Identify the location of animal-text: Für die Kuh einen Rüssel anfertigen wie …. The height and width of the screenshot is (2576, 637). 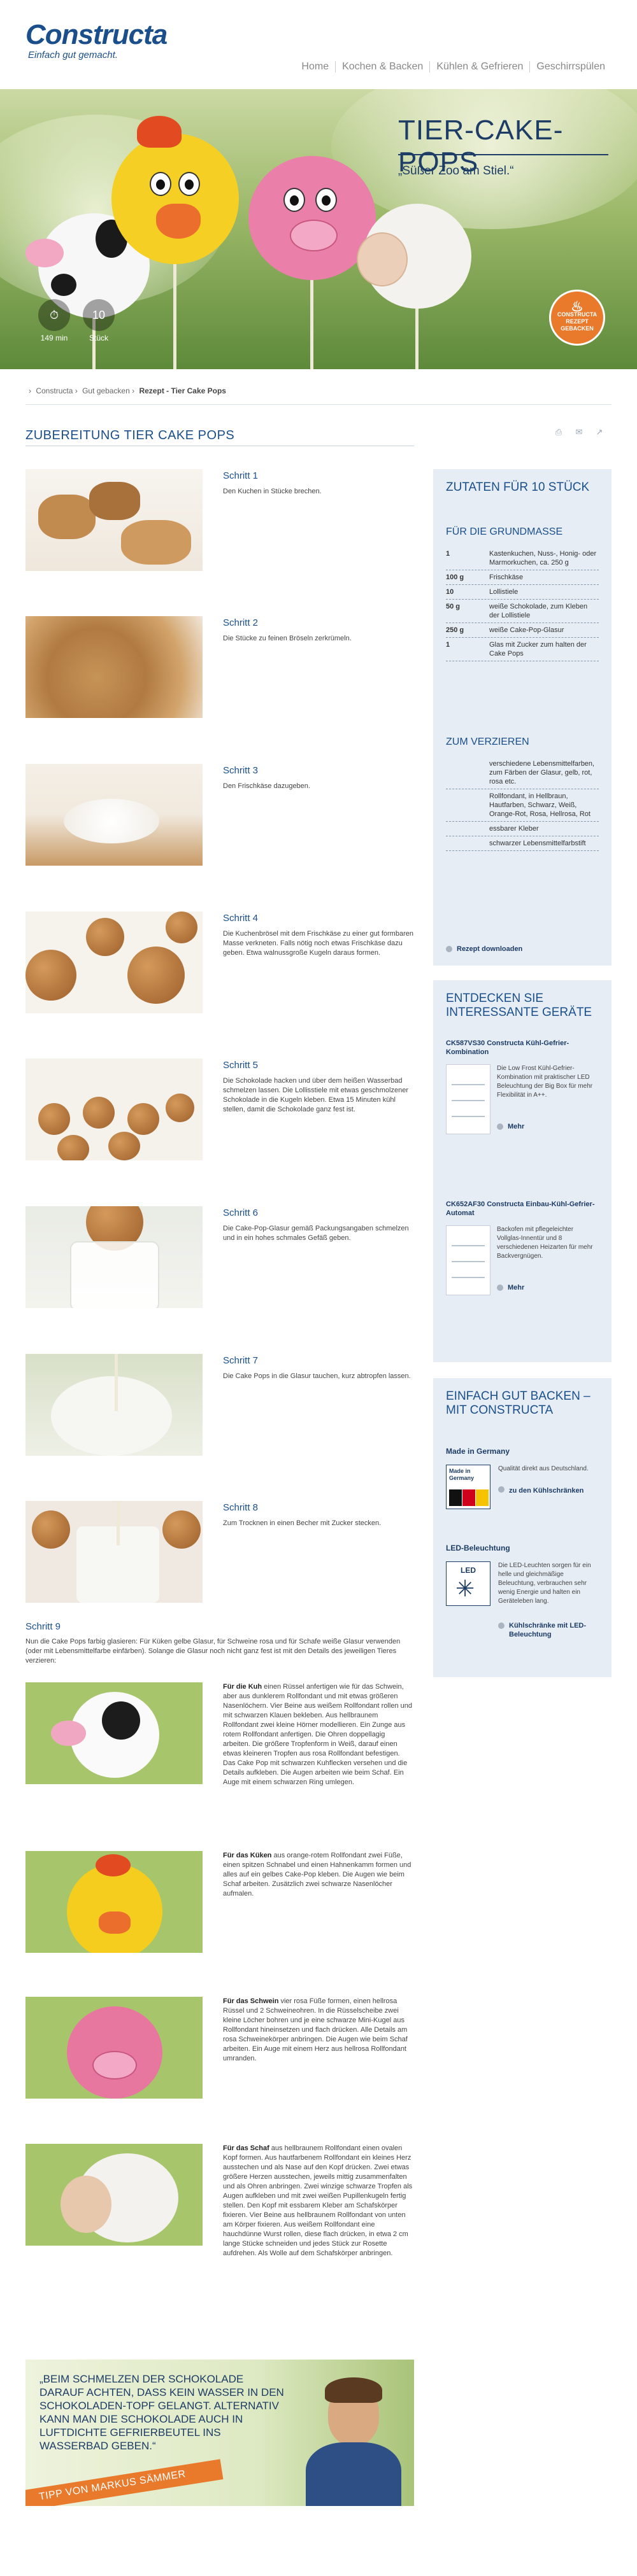
(318, 1735).